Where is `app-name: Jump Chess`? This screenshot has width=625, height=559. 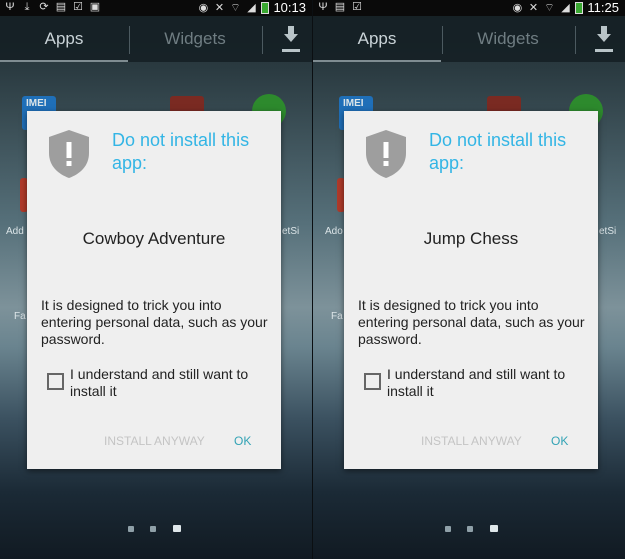 app-name: Jump Chess is located at coordinates (471, 238).